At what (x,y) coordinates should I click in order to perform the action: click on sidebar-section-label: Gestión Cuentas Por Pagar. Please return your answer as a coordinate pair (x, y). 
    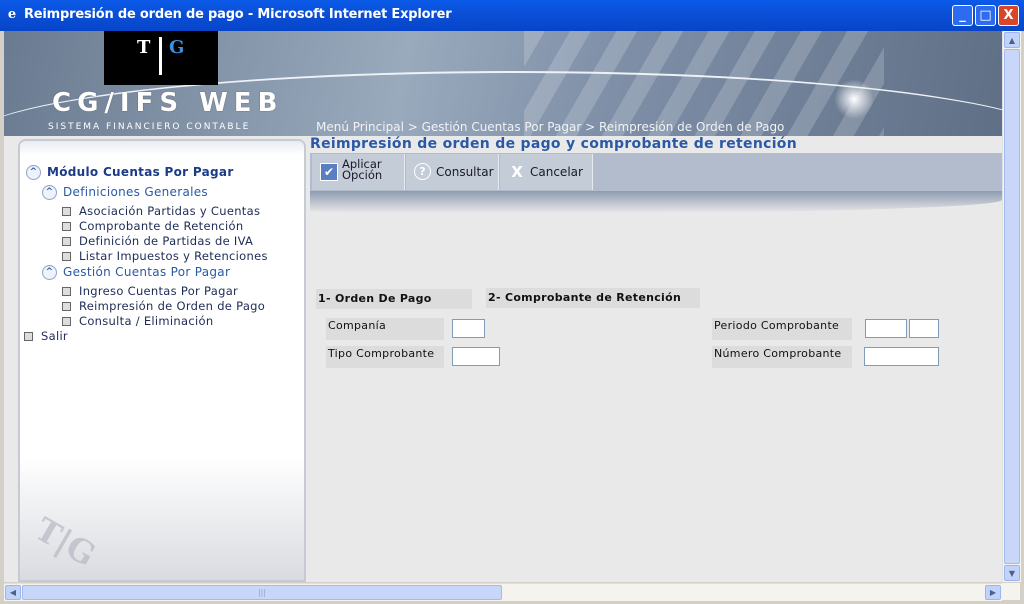
    Looking at the image, I should click on (147, 272).